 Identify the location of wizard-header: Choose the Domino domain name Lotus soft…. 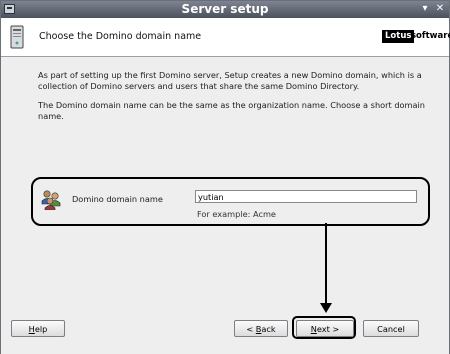
(225, 37).